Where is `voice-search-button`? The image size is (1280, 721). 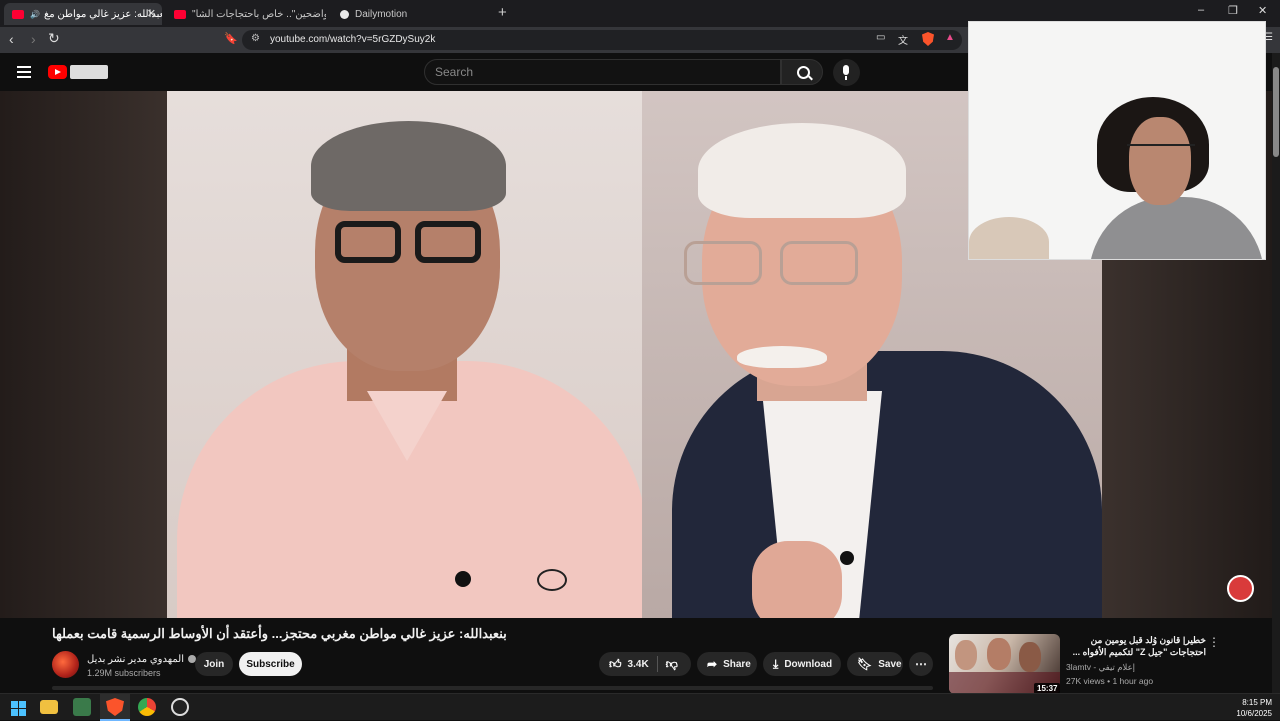
voice-search-button is located at coordinates (846, 72).